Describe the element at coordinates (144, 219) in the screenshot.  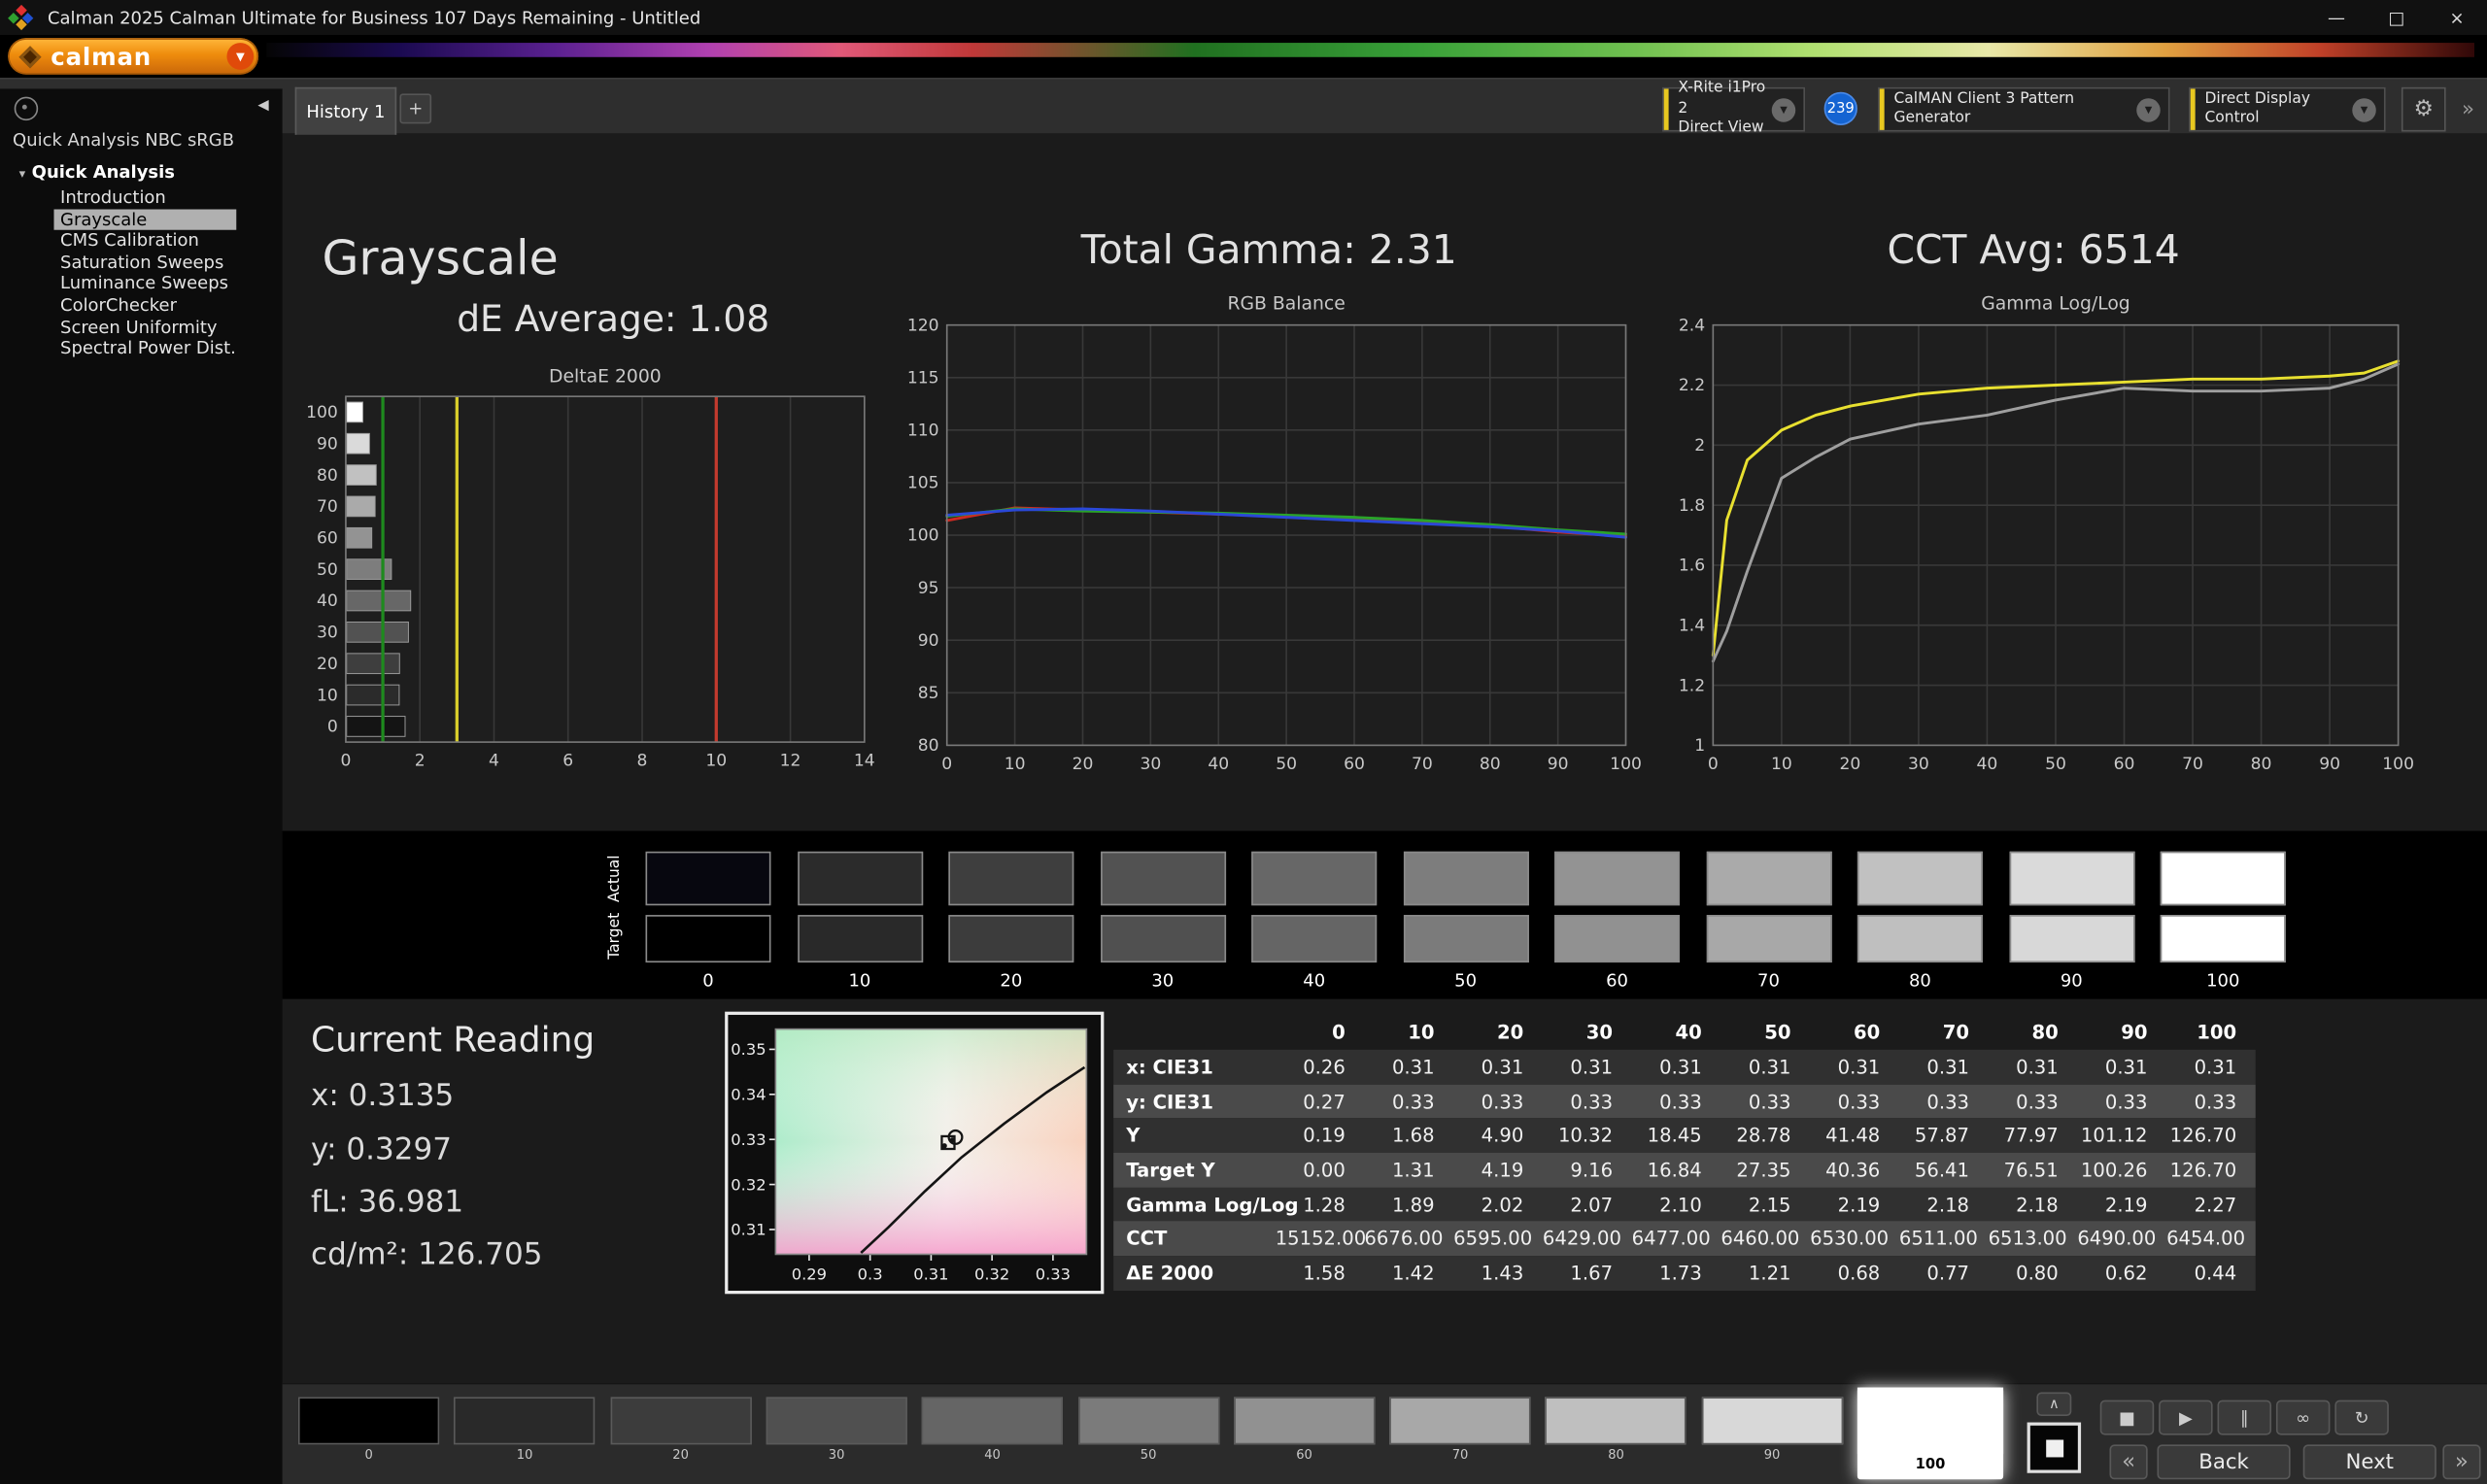
I see `sidebar-item-grayscale: Grayscale` at that location.